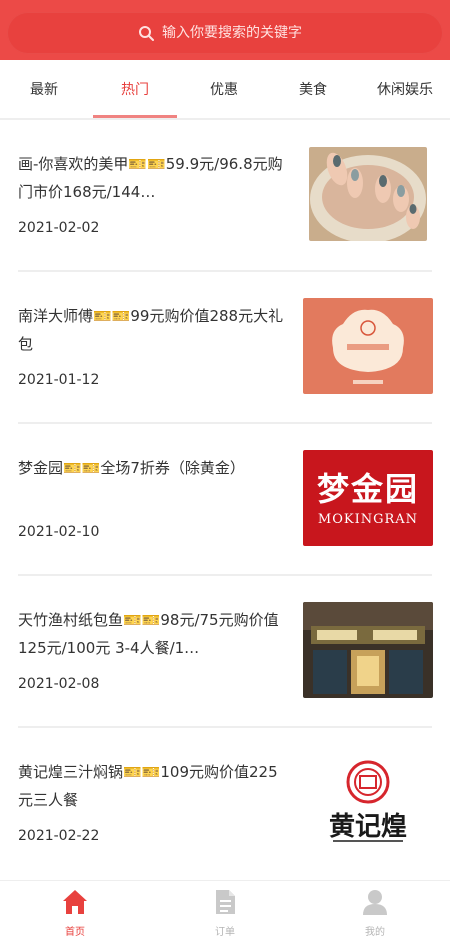  I want to click on order-document-icon, so click(225, 902).